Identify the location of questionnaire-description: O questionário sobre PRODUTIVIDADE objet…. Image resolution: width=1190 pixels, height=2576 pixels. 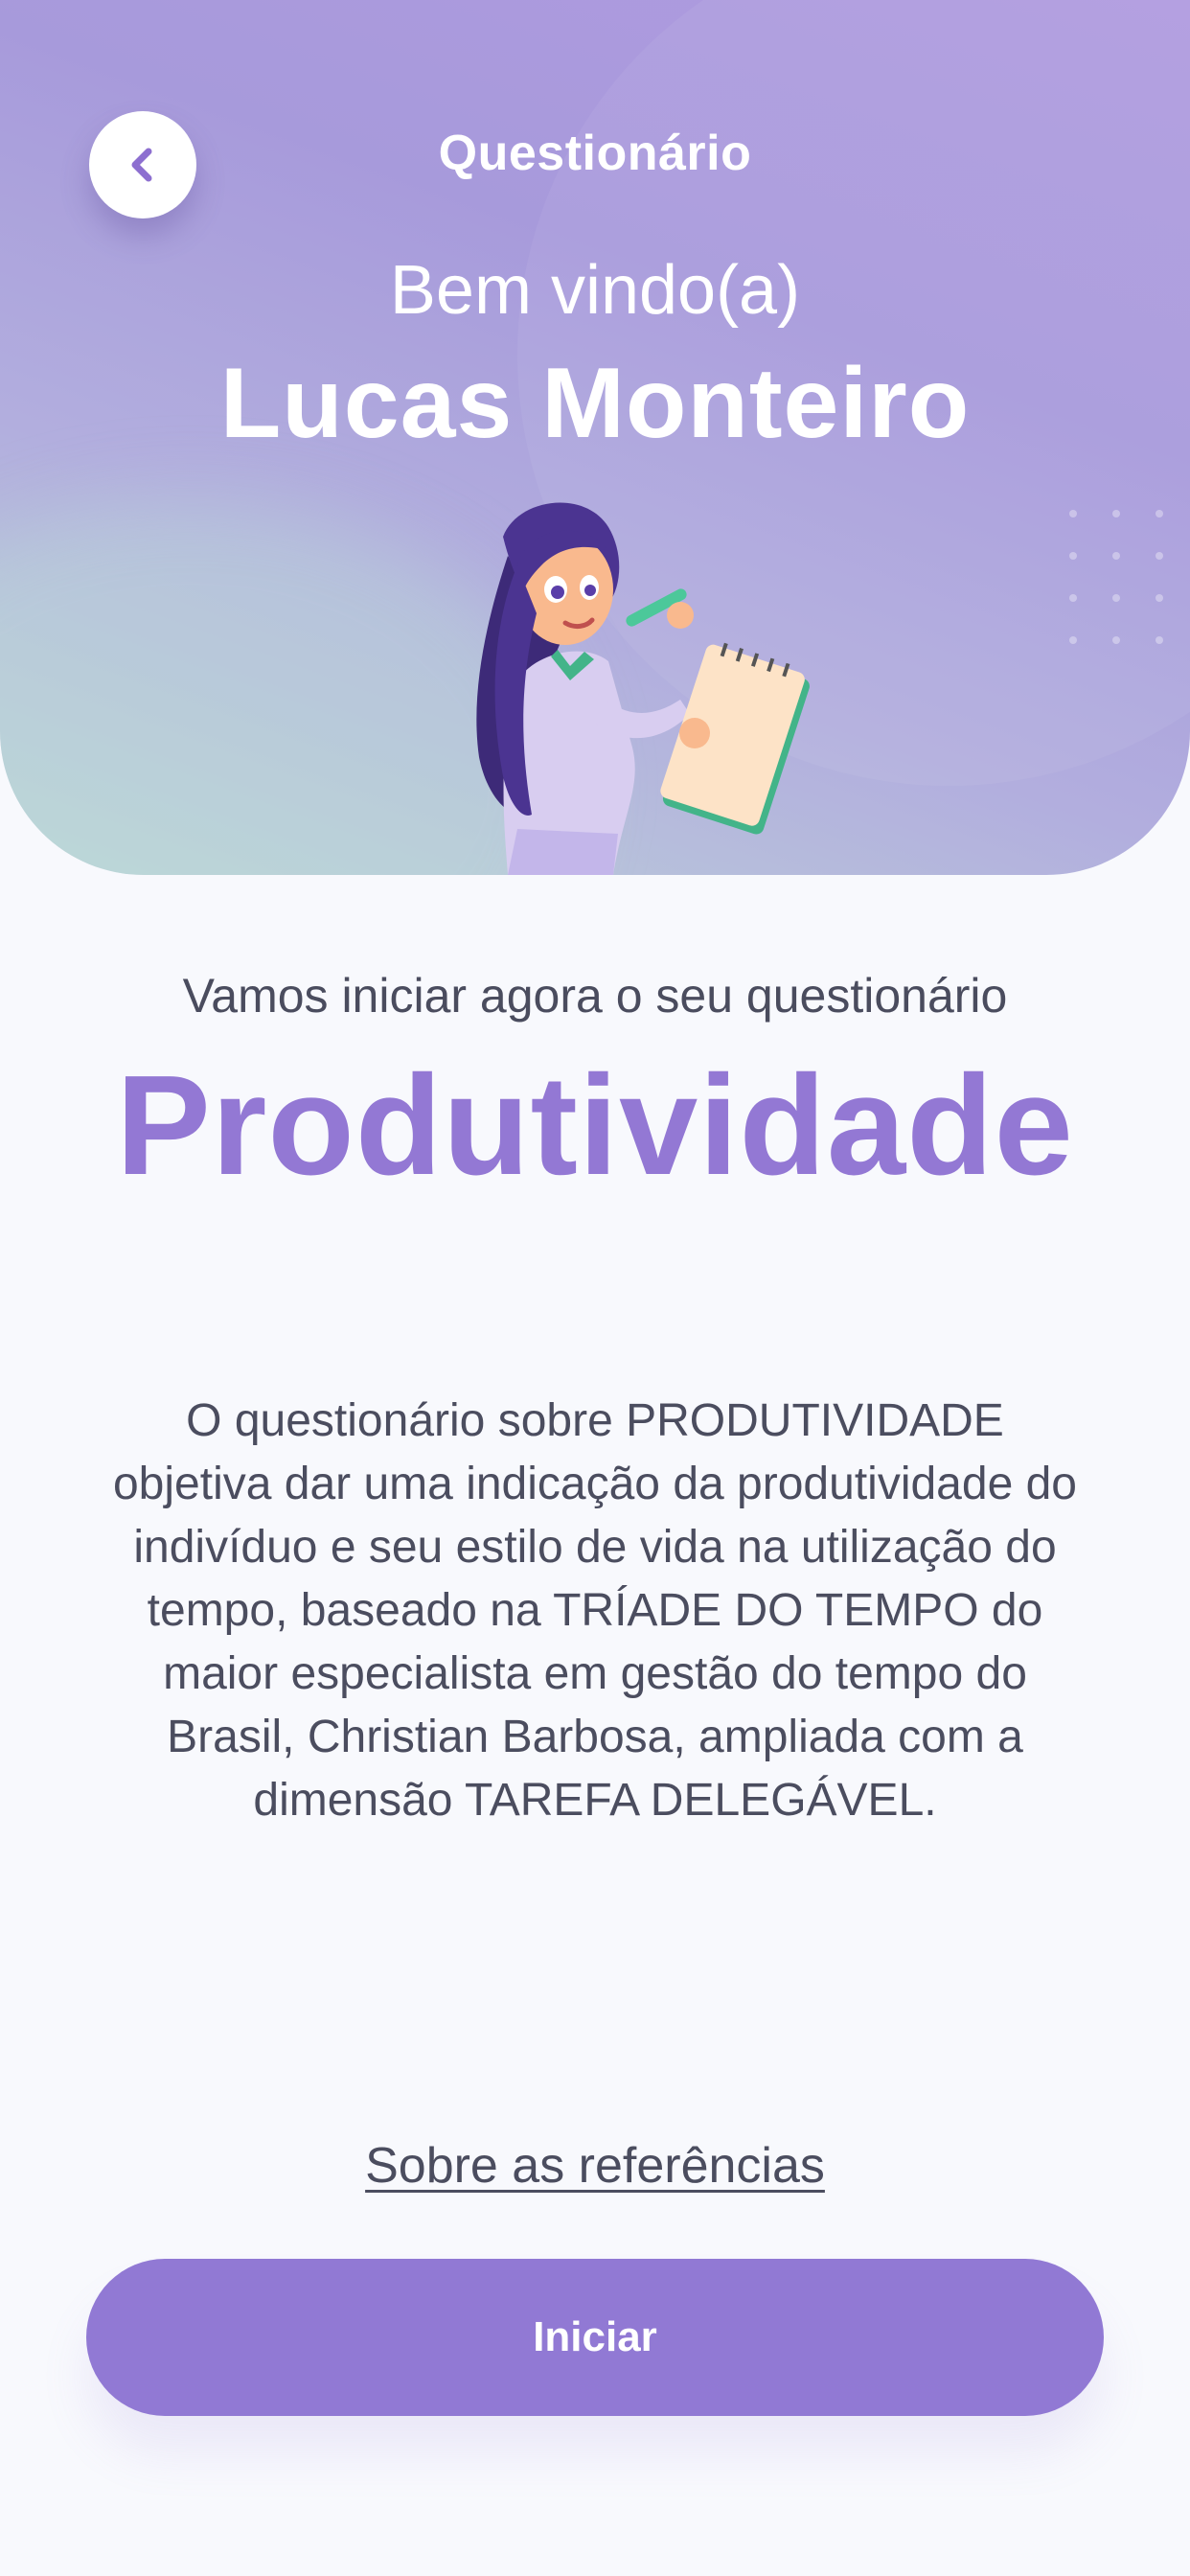
(594, 1610).